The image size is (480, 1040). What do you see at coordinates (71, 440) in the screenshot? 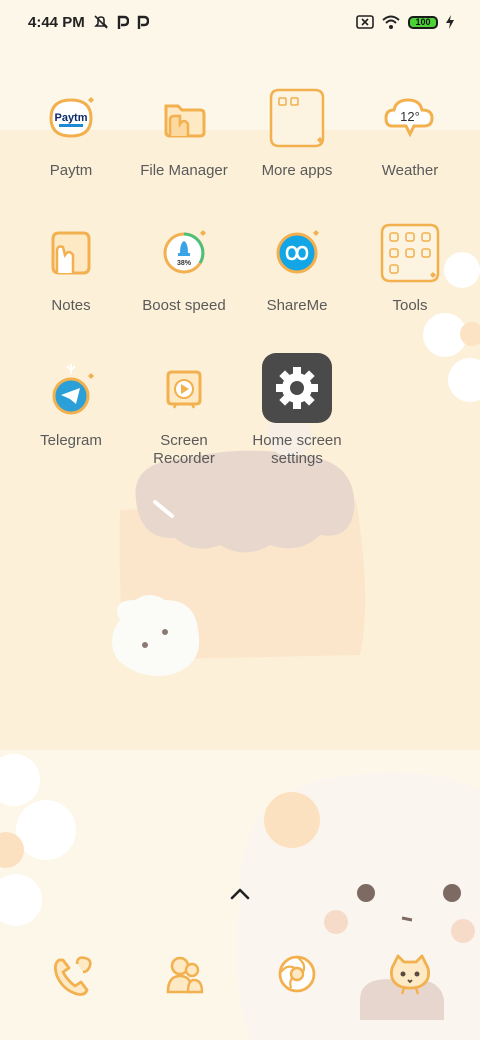
I see `app-label: Telegram` at bounding box center [71, 440].